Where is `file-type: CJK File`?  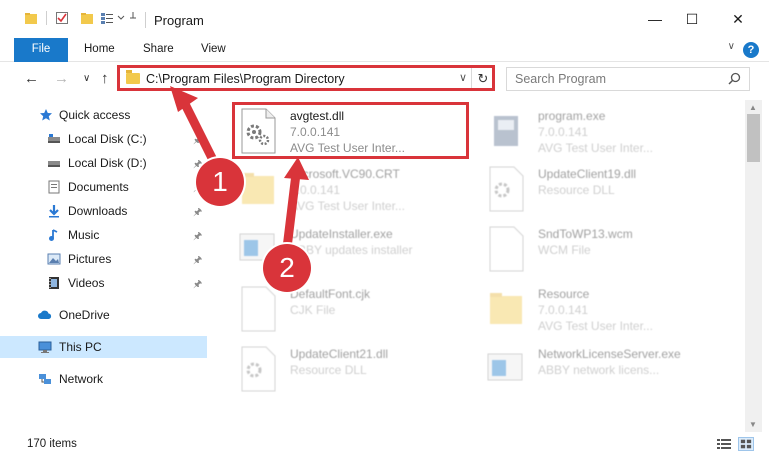 file-type: CJK File is located at coordinates (313, 310).